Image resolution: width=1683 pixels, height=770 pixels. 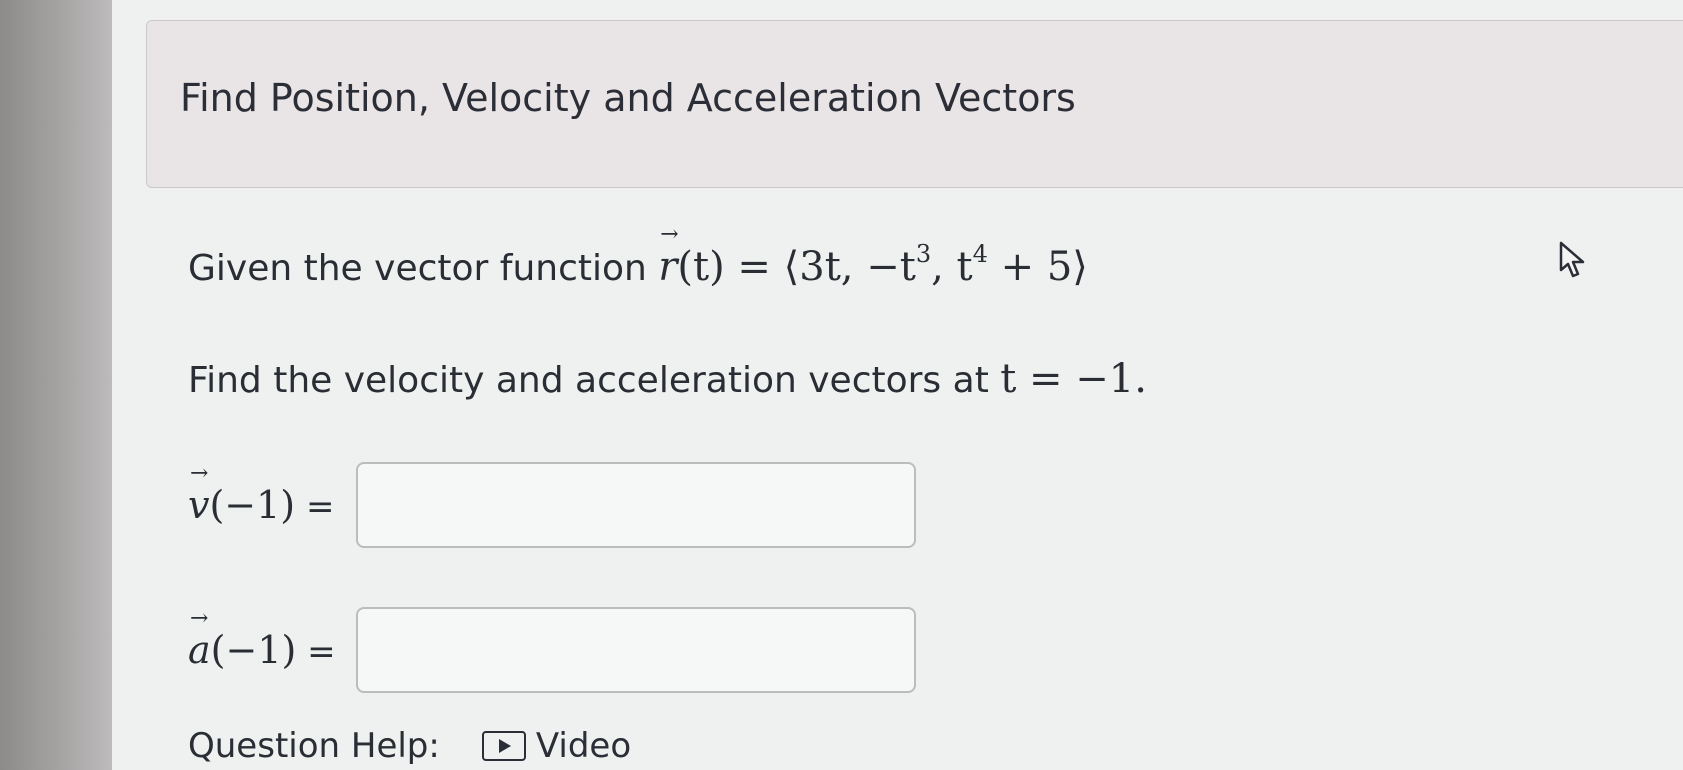 What do you see at coordinates (1073, 379) in the screenshot?
I see `task-condition: t = −1.` at bounding box center [1073, 379].